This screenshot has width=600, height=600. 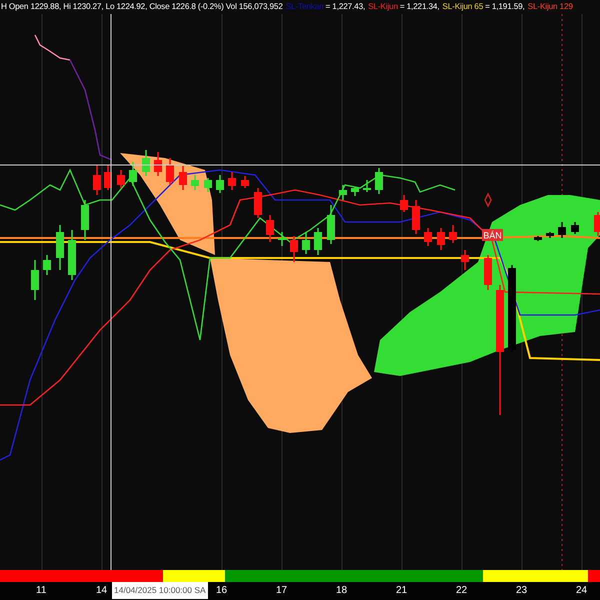 What do you see at coordinates (505, 7) in the screenshot?
I see `indicator-value: = 1,191.59,` at bounding box center [505, 7].